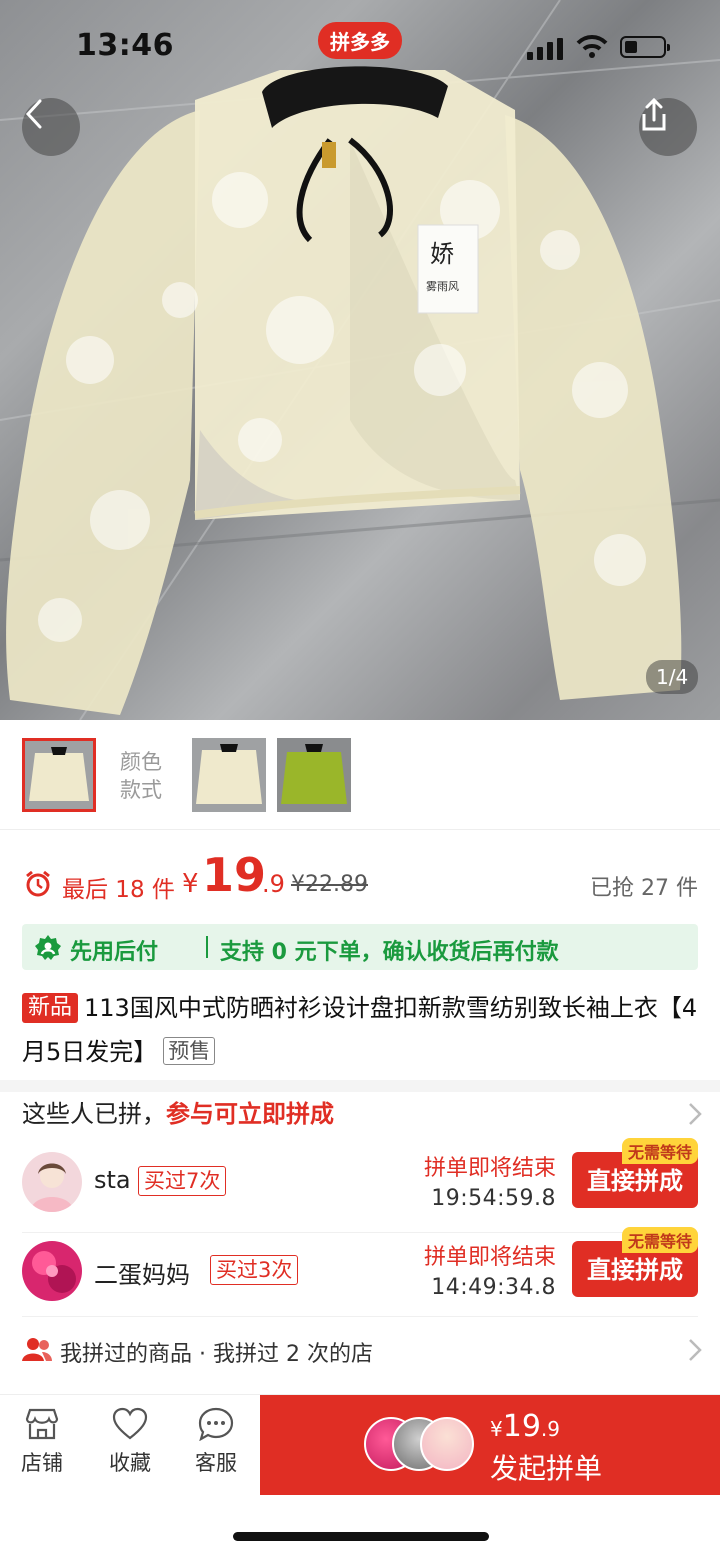  Describe the element at coordinates (442, 286) in the screenshot. I see `svg-text: 雾雨风` at that location.